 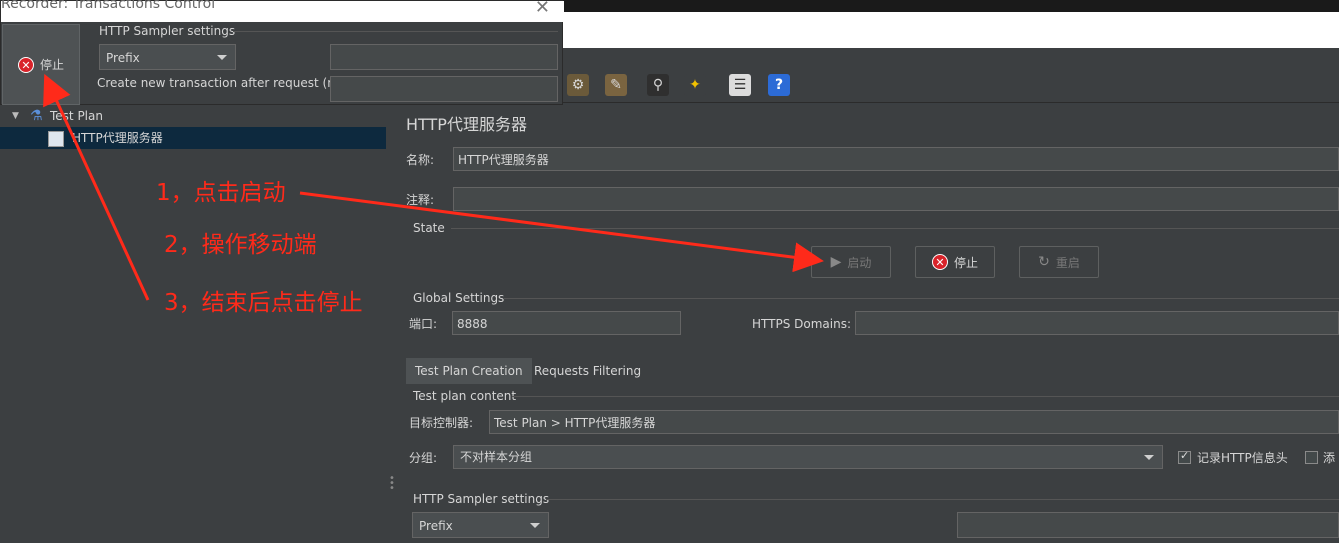 I want to click on arrow-to-stop, so click(x=96, y=187).